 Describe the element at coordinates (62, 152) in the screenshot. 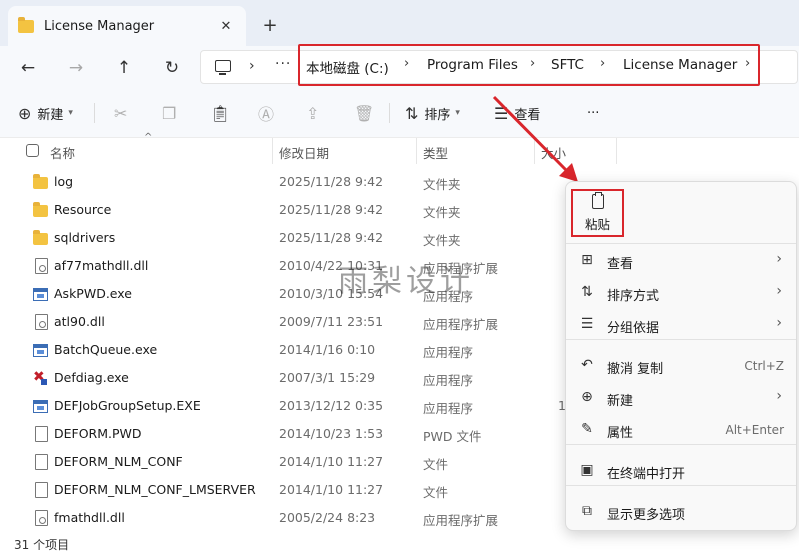

I see `column-header-name: 名称` at that location.